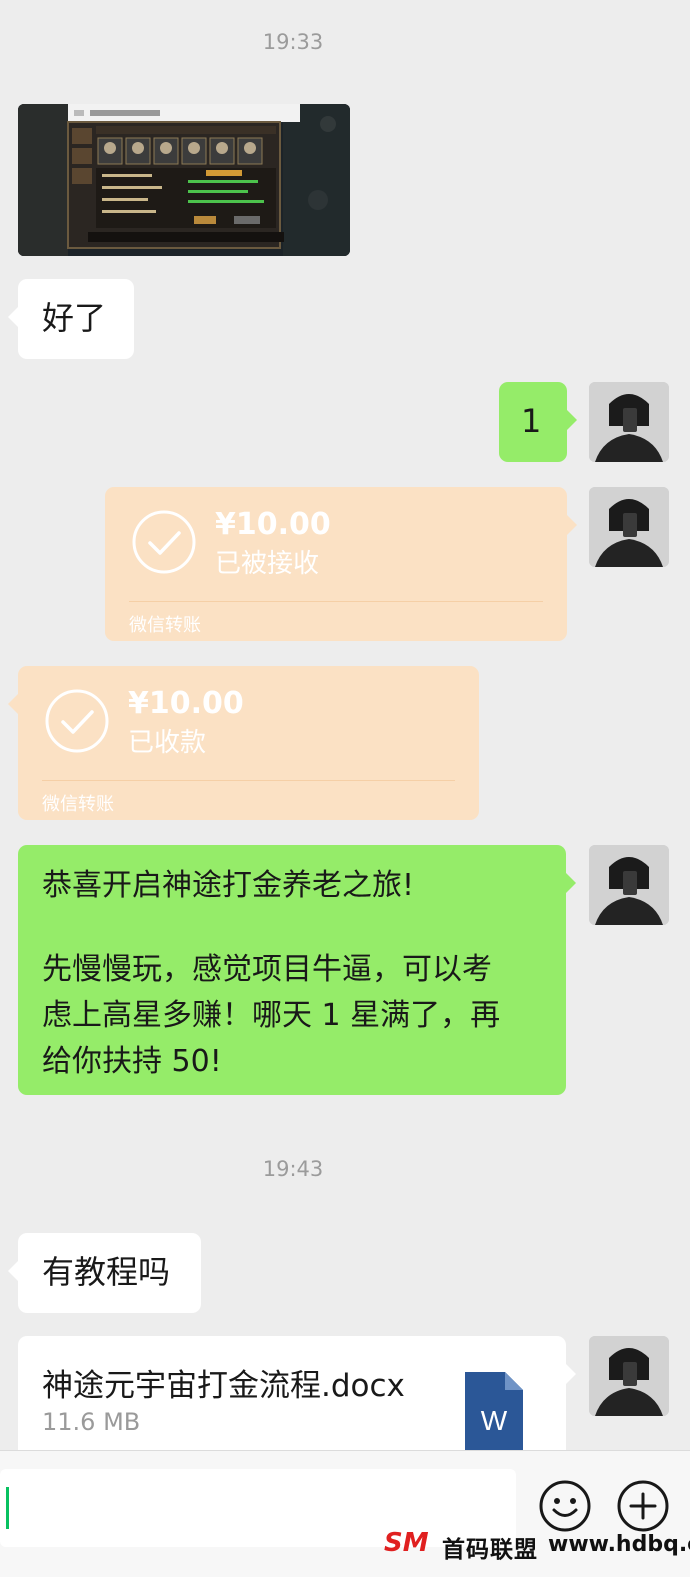 The image size is (690, 1577). I want to click on word-doc-icon: W, so click(494, 1411).